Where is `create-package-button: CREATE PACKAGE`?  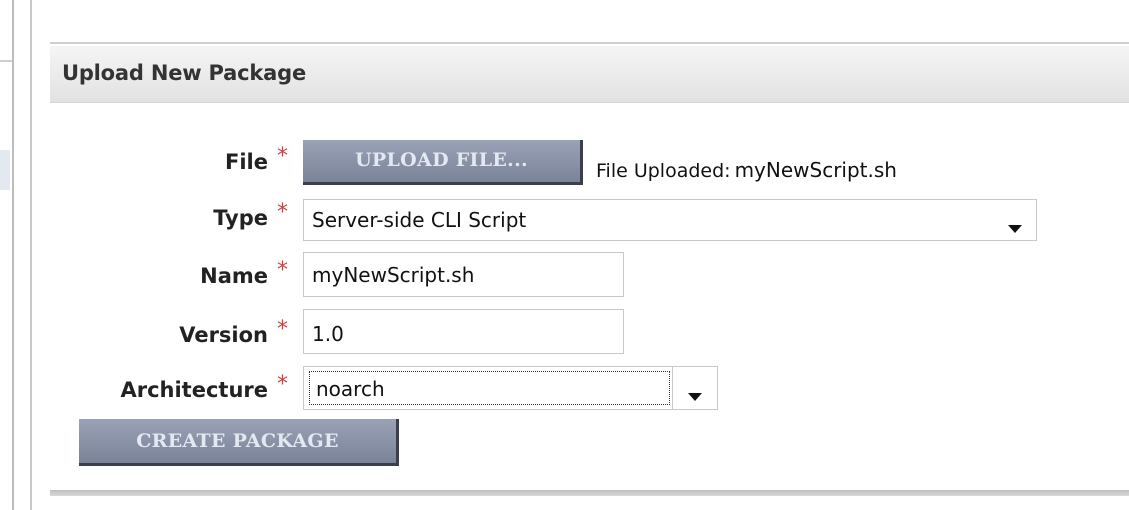
create-package-button: CREATE PACKAGE is located at coordinates (239, 442).